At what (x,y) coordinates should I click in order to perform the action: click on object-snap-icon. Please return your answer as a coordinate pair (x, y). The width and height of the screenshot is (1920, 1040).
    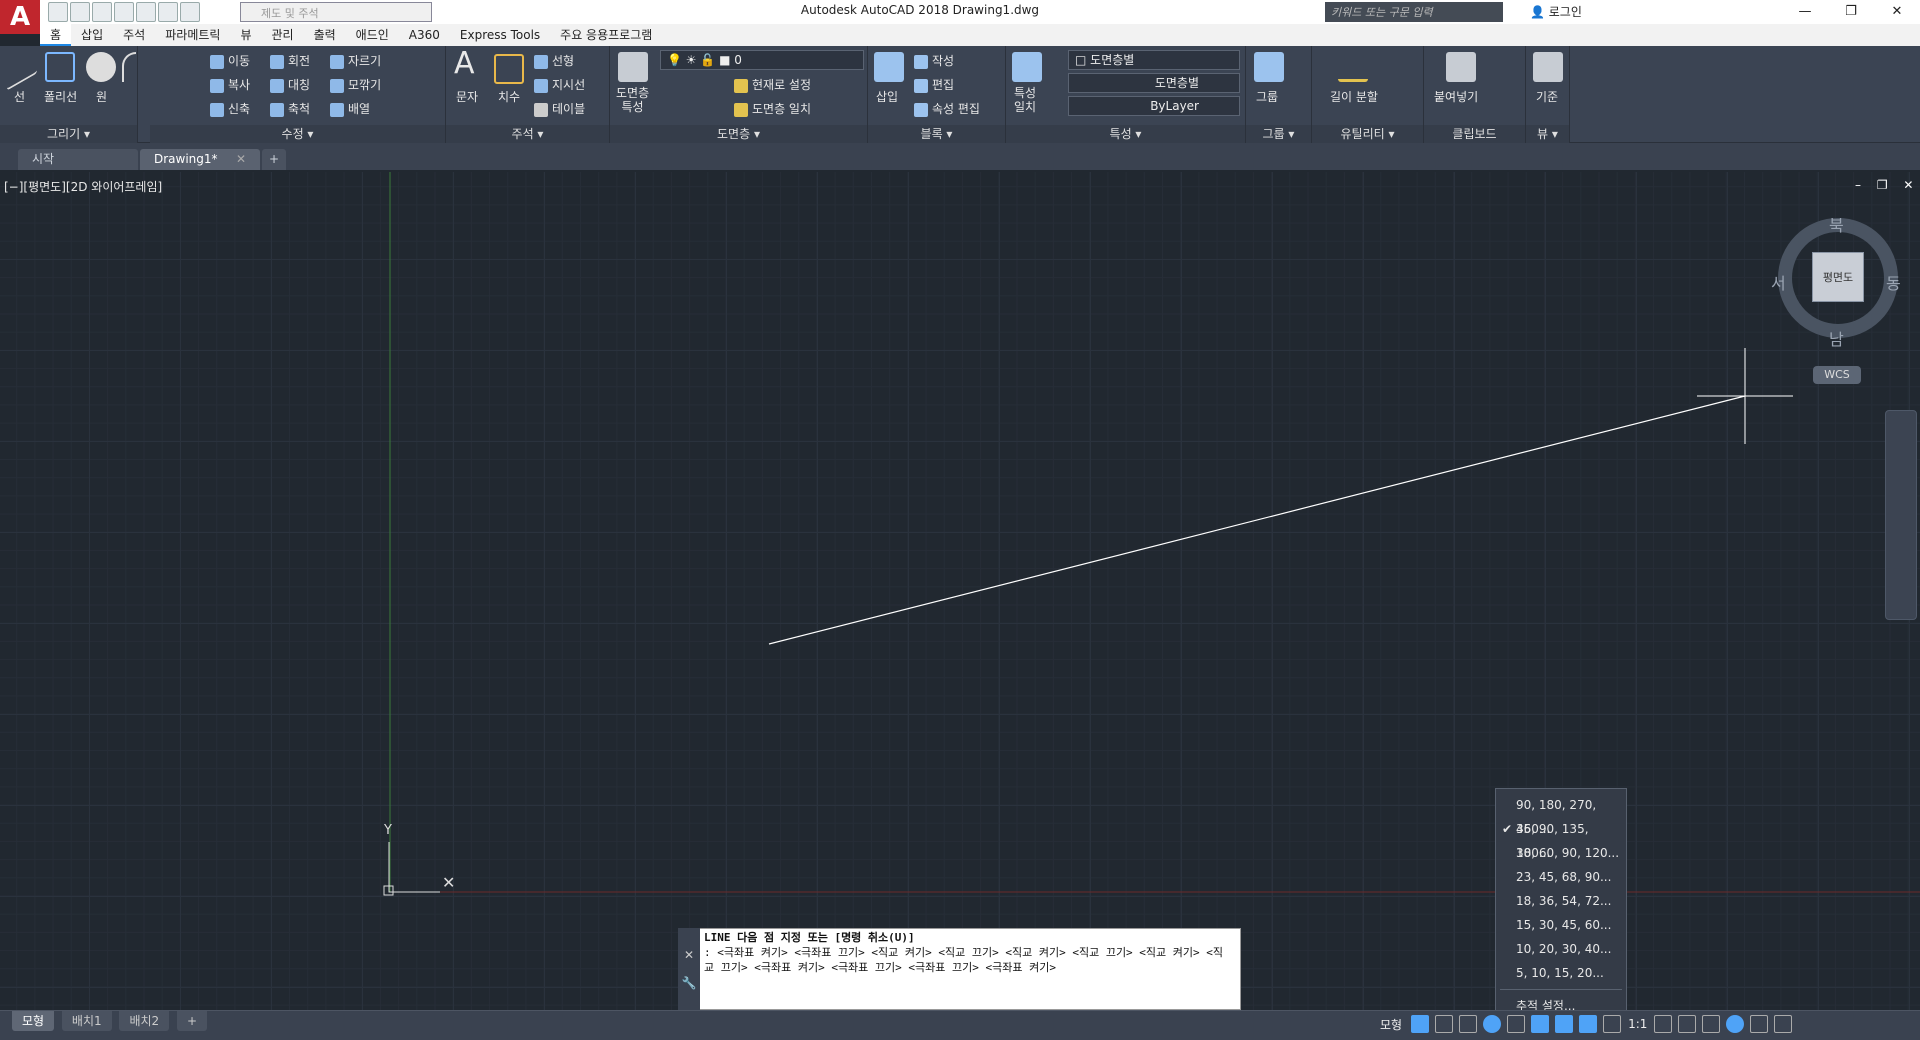
    Looking at the image, I should click on (1564, 1024).